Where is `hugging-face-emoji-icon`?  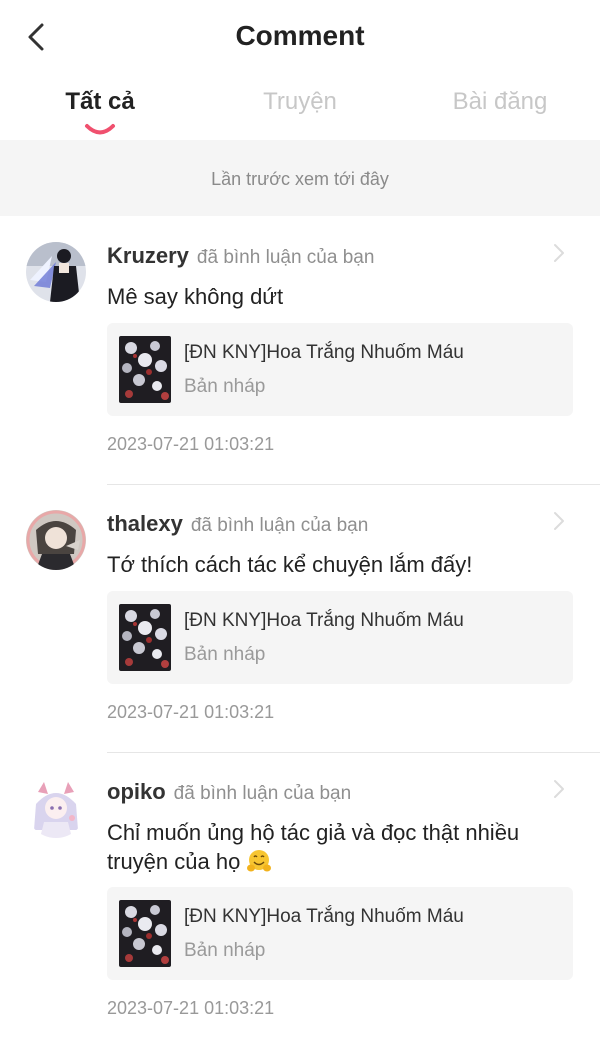
hugging-face-emoji-icon is located at coordinates (259, 861).